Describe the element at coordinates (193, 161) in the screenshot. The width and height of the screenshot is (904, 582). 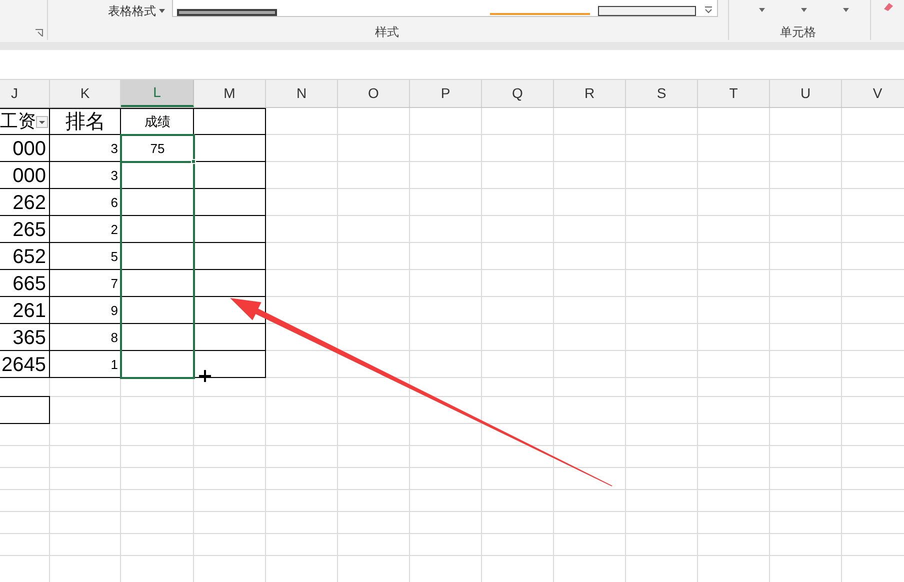
I see `fill-handle` at that location.